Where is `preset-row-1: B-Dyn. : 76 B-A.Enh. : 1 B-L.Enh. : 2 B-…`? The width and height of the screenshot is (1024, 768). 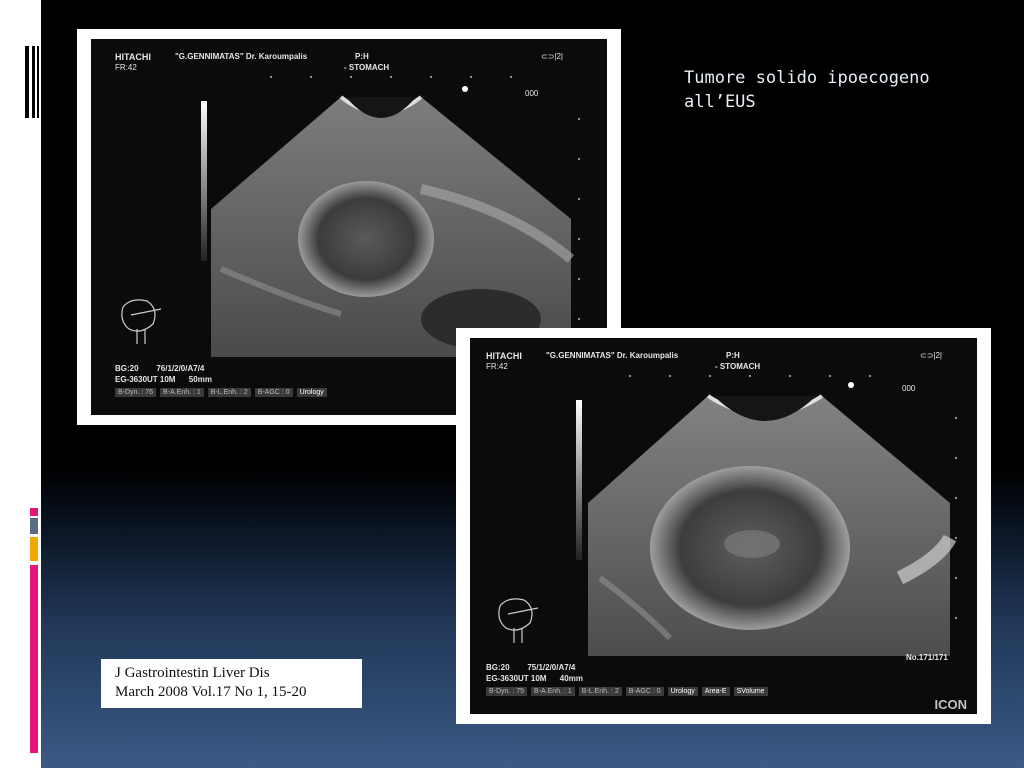 preset-row-1: B-Dyn. : 76 B-A.Enh. : 1 B-L.Enh. : 2 B-… is located at coordinates (221, 392).